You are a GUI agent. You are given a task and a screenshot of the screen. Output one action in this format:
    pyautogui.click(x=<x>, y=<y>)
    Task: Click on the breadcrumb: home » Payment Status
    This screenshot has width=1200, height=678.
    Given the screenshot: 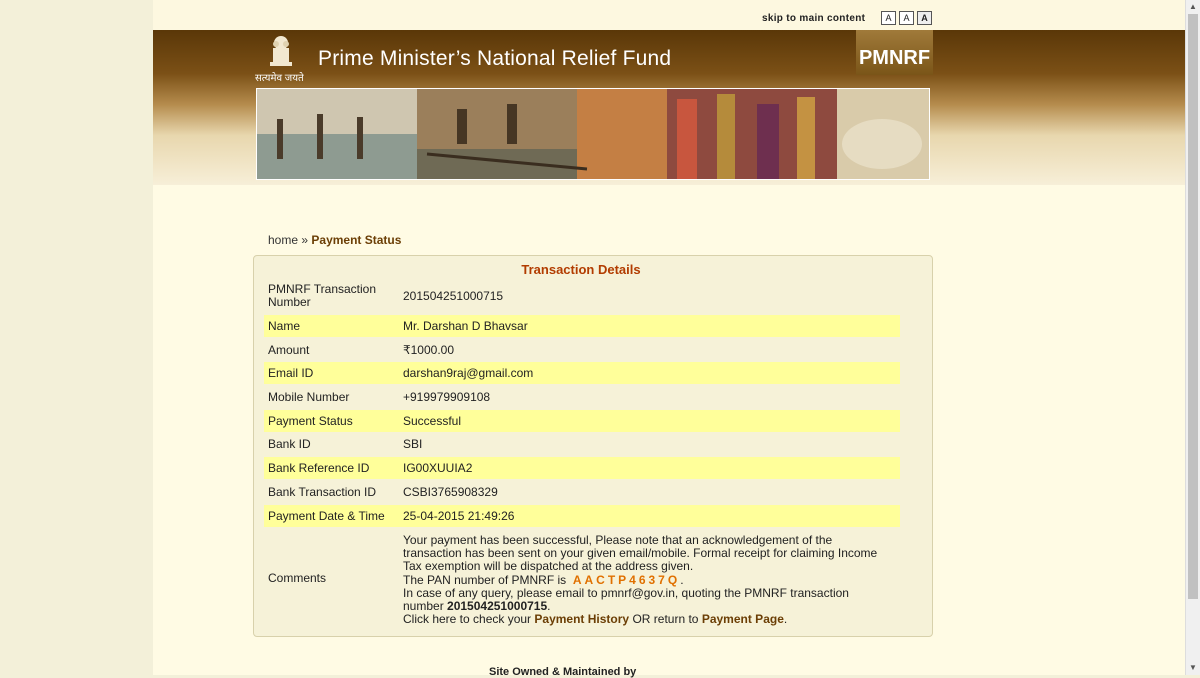 What is the action you would take?
    pyautogui.click(x=334, y=240)
    